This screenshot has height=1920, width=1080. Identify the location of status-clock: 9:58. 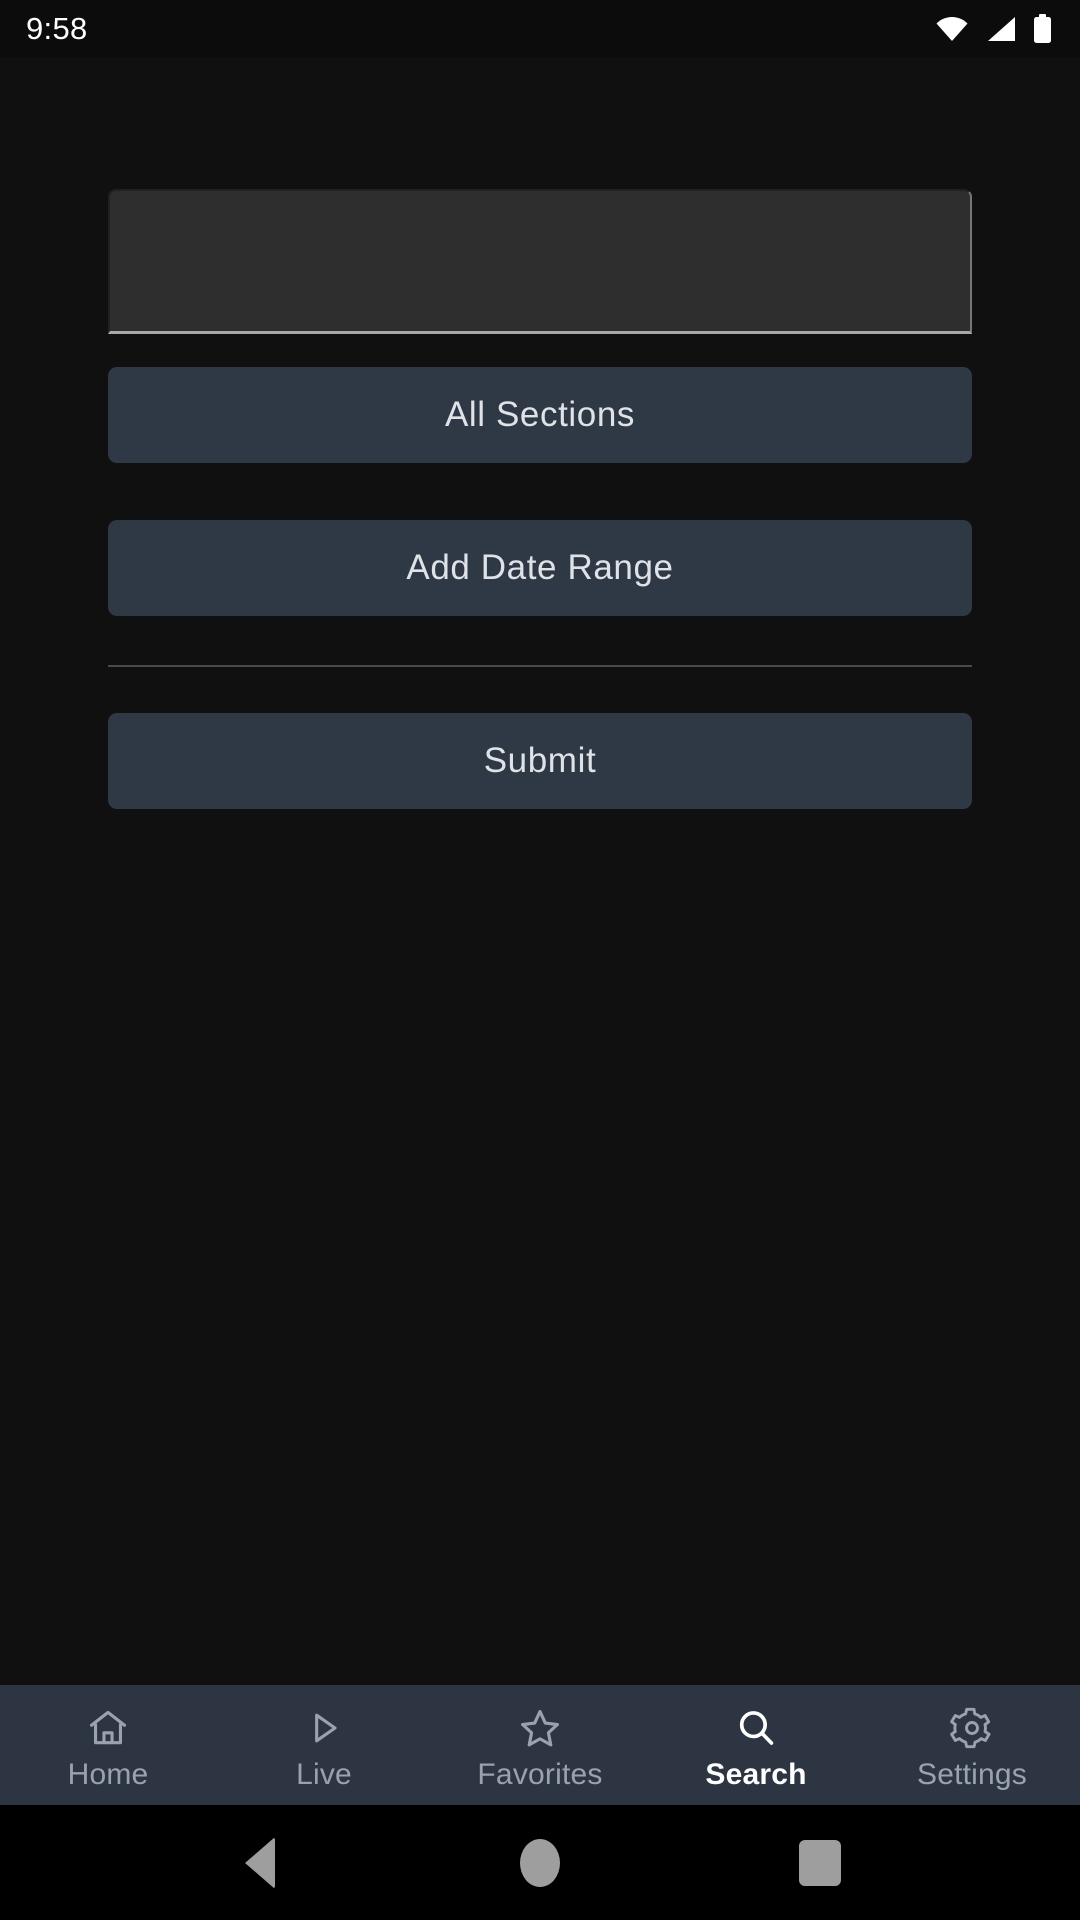
(57, 28).